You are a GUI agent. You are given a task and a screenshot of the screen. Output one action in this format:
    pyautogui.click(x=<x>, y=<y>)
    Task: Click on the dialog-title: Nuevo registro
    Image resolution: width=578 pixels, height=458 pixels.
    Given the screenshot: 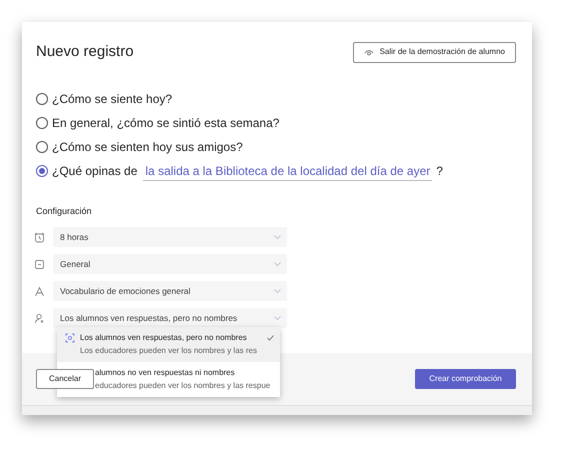 What is the action you would take?
    pyautogui.click(x=85, y=52)
    